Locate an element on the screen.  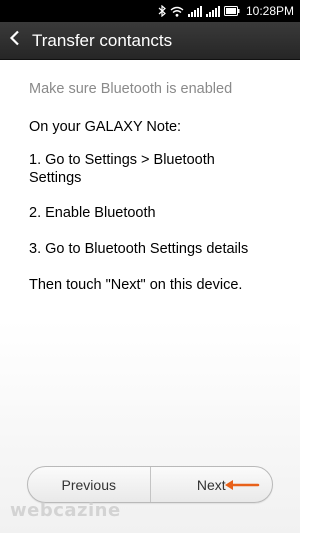
step-1: 1. Go to Settings > Bluetooth Settings is located at coordinates (122, 169).